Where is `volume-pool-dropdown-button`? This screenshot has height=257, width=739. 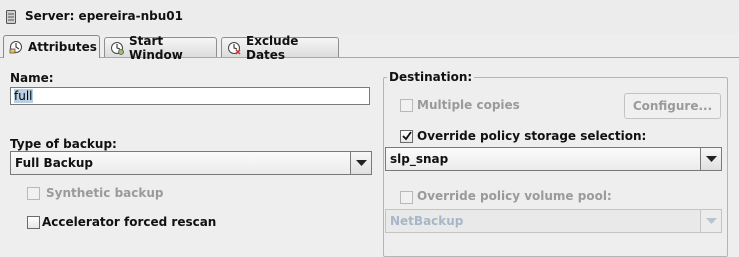
volume-pool-dropdown-button is located at coordinates (710, 221).